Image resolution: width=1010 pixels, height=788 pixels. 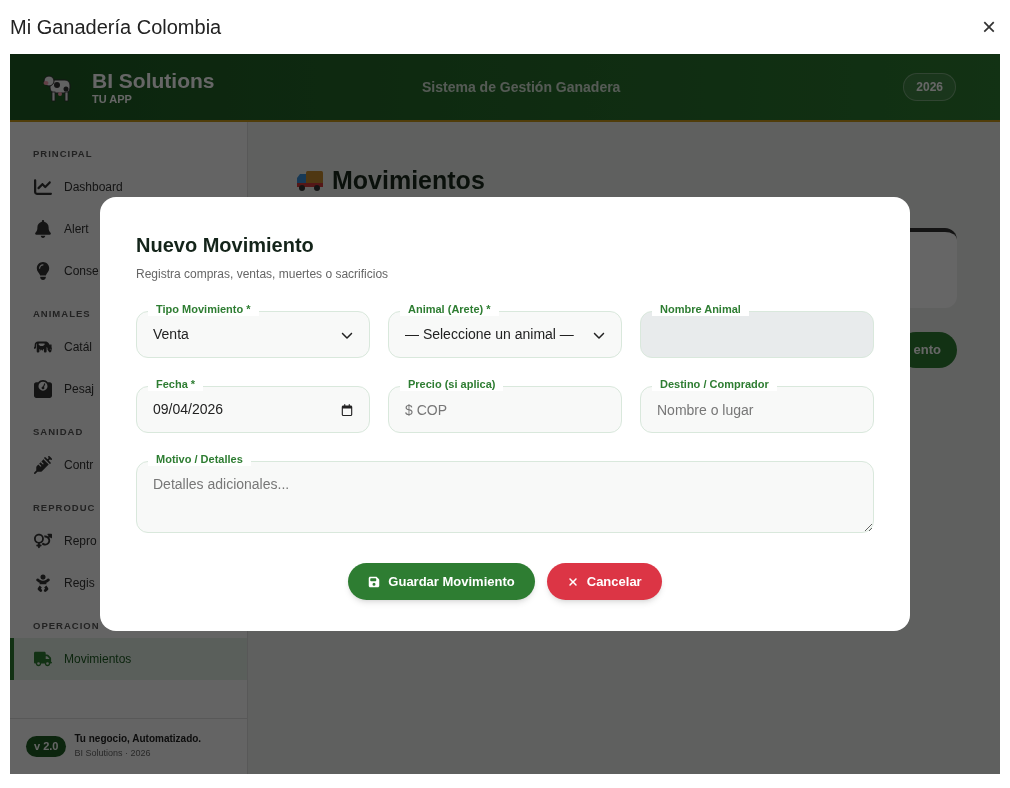 I want to click on field-label: Nombre Animal, so click(x=700, y=309).